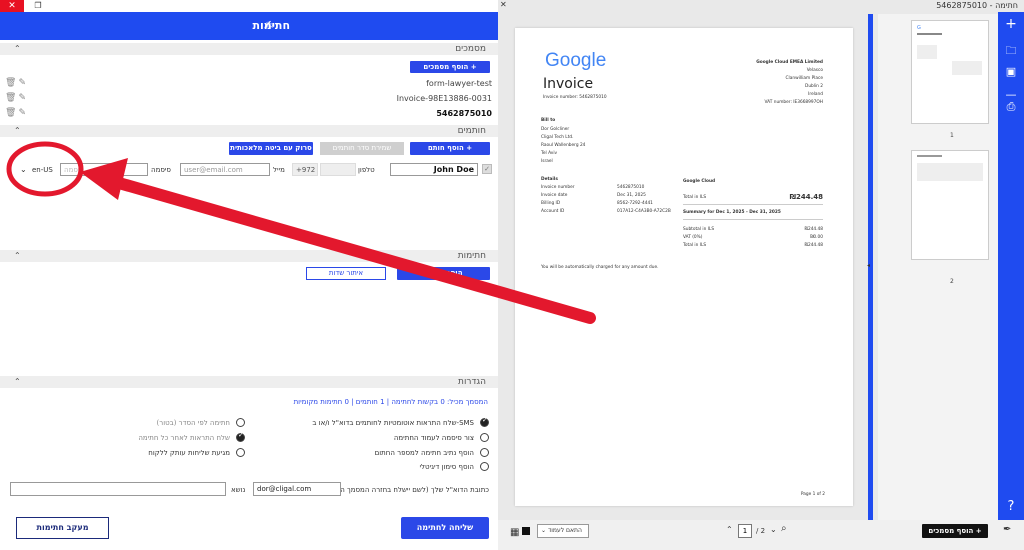  What do you see at coordinates (45, 169) in the screenshot?
I see `highlight-circle` at bounding box center [45, 169].